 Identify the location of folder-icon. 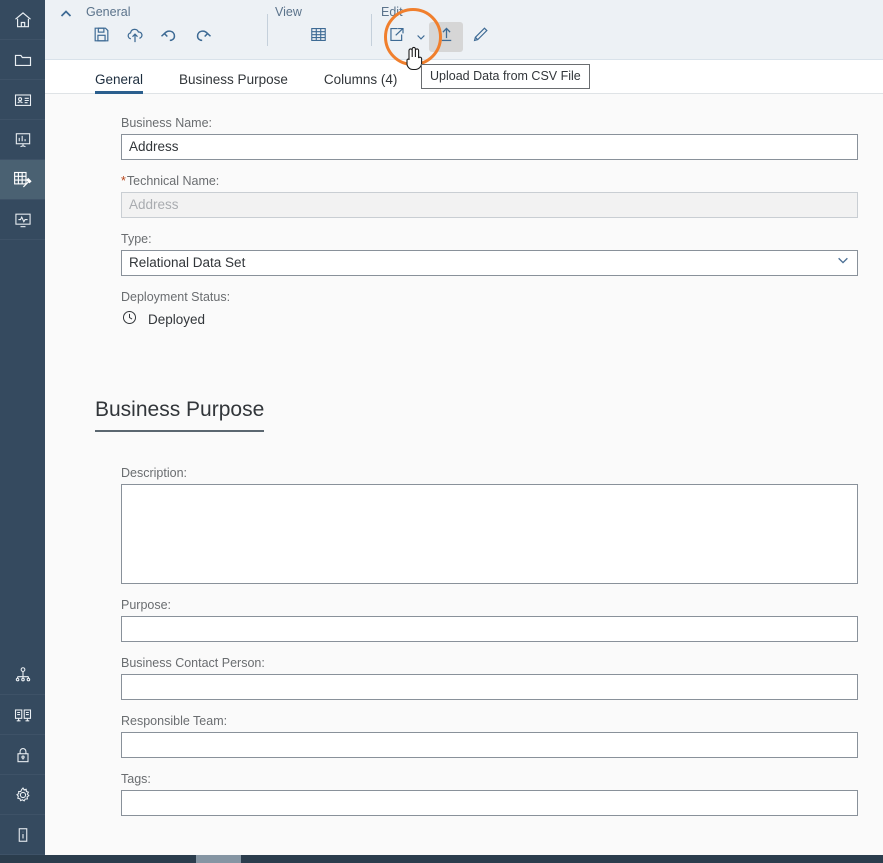
(23, 60).